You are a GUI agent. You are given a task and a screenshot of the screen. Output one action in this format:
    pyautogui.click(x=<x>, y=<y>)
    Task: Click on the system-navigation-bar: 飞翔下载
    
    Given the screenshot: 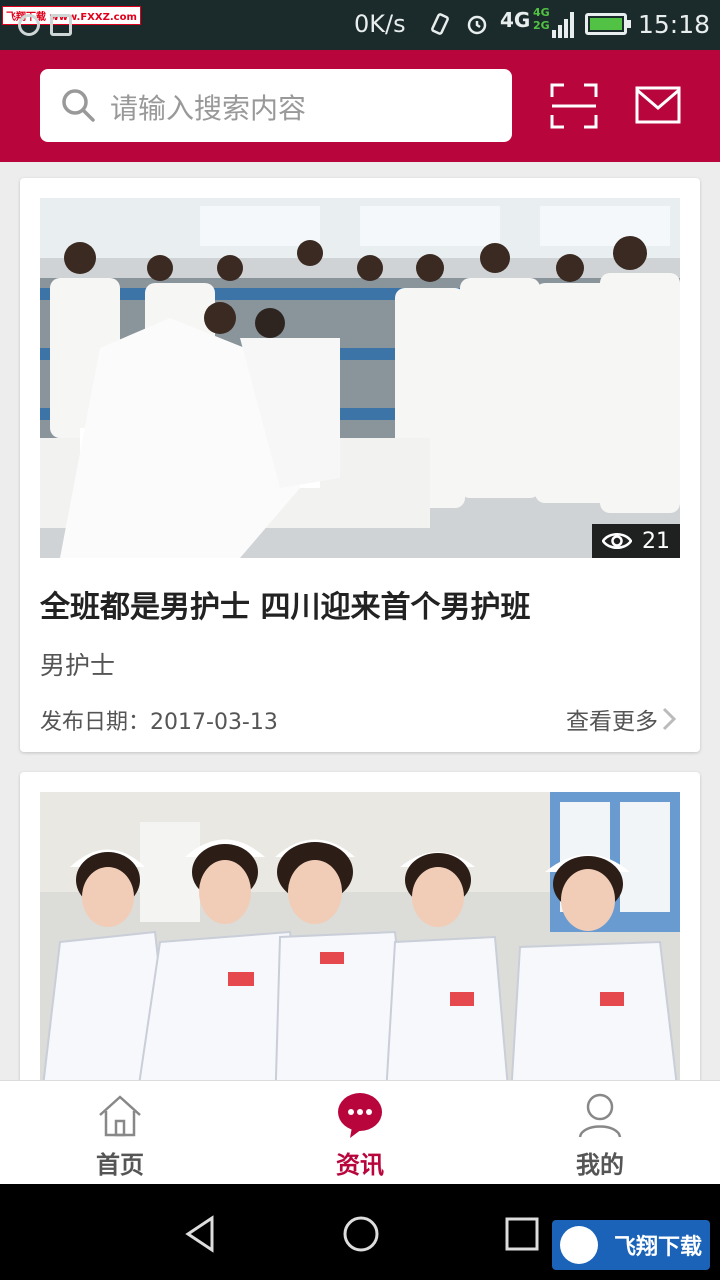 What is the action you would take?
    pyautogui.click(x=360, y=1232)
    